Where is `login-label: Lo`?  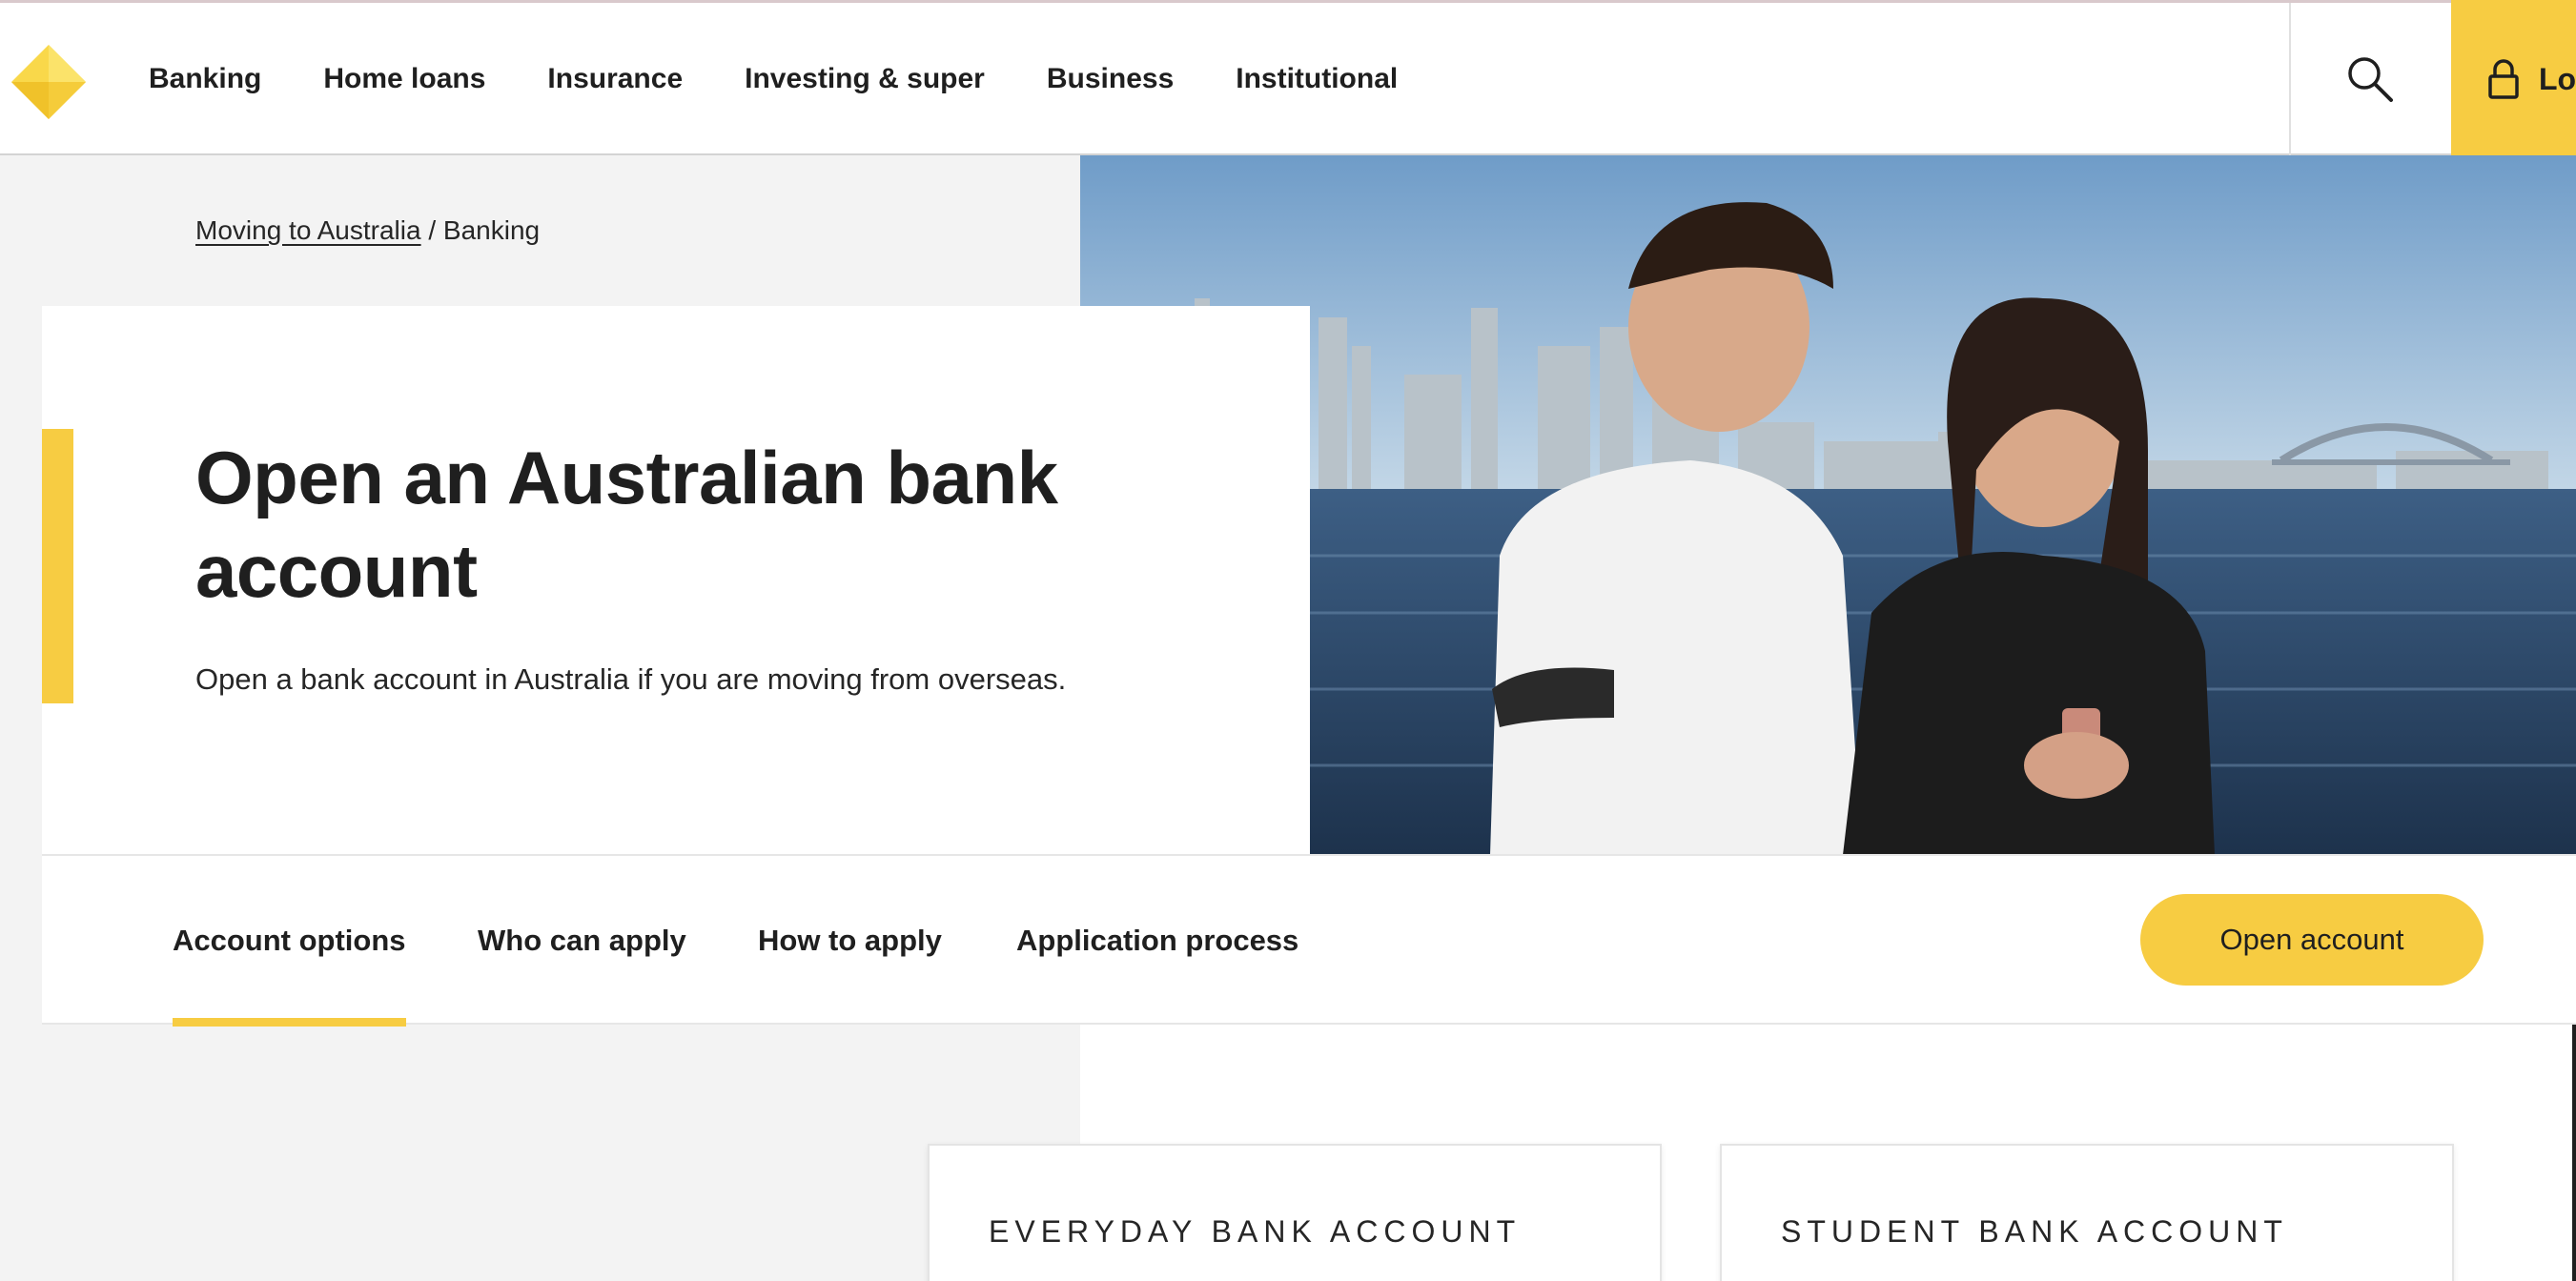 login-label: Lo is located at coordinates (2557, 78).